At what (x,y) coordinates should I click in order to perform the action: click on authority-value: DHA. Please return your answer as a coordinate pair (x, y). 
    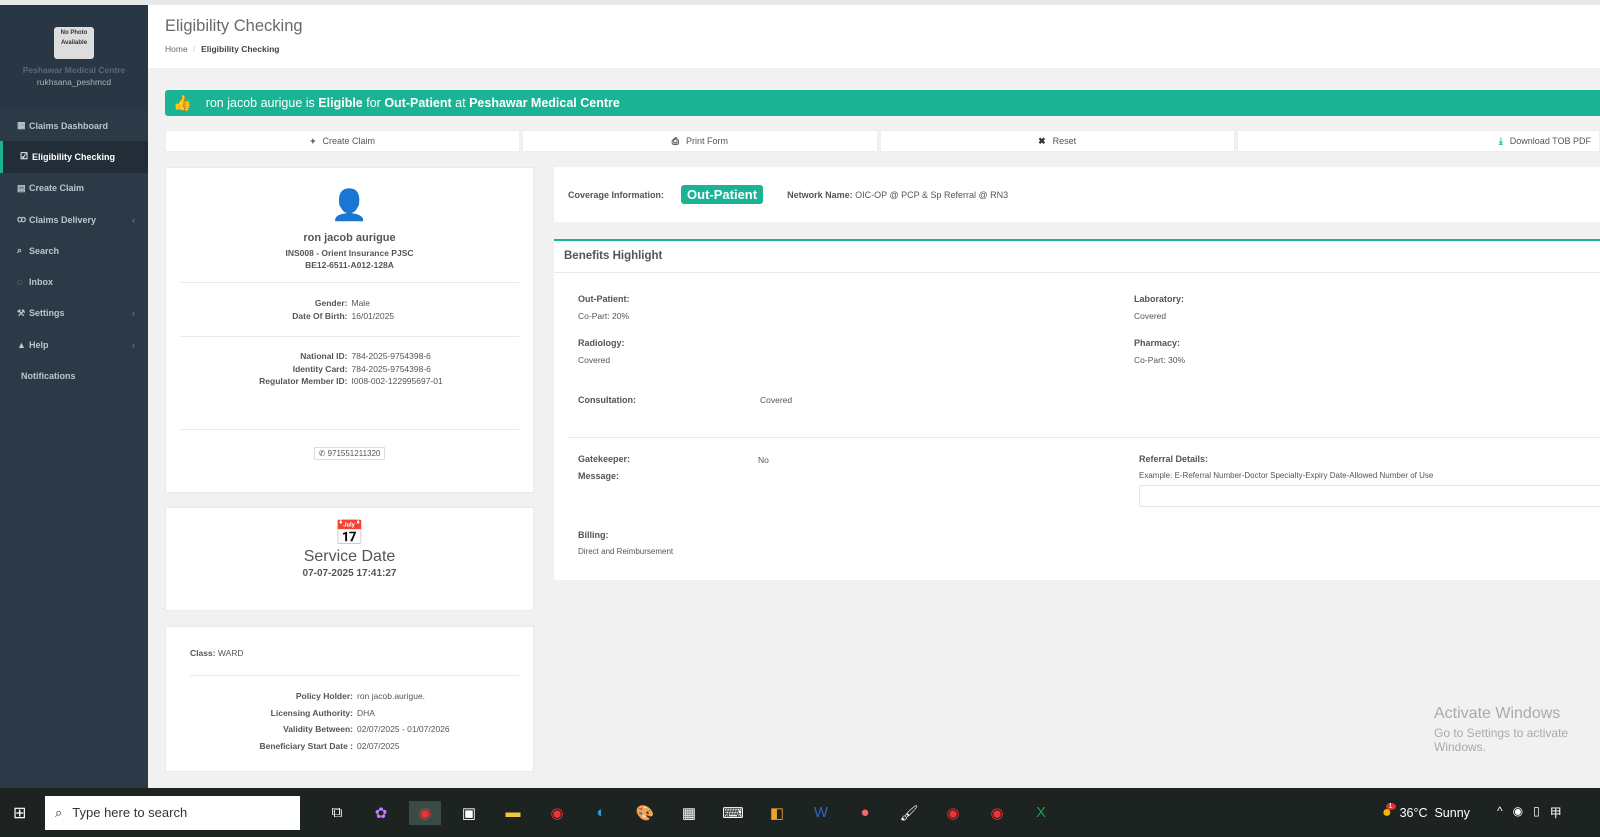
    Looking at the image, I should click on (366, 712).